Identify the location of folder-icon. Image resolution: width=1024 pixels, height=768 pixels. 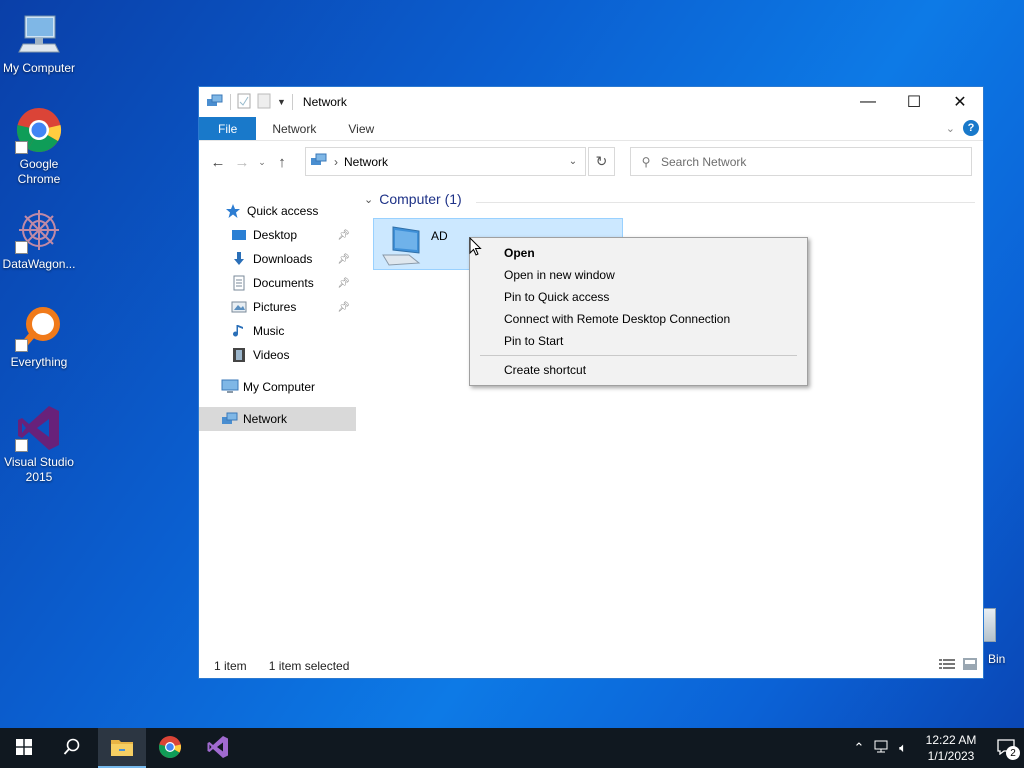
(122, 748).